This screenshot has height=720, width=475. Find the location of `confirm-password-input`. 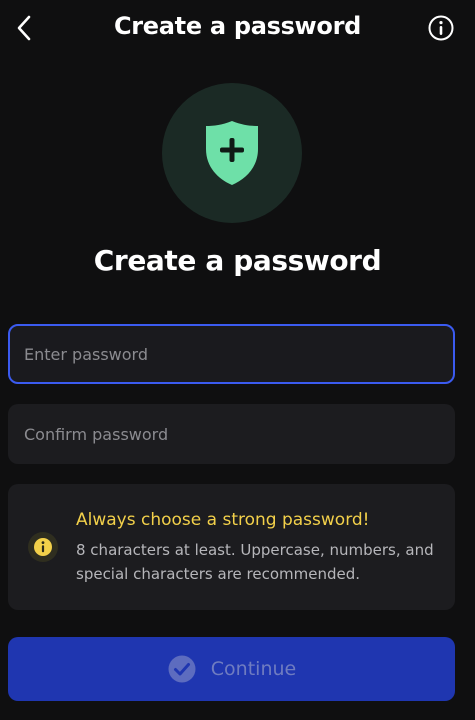

confirm-password-input is located at coordinates (231, 434).